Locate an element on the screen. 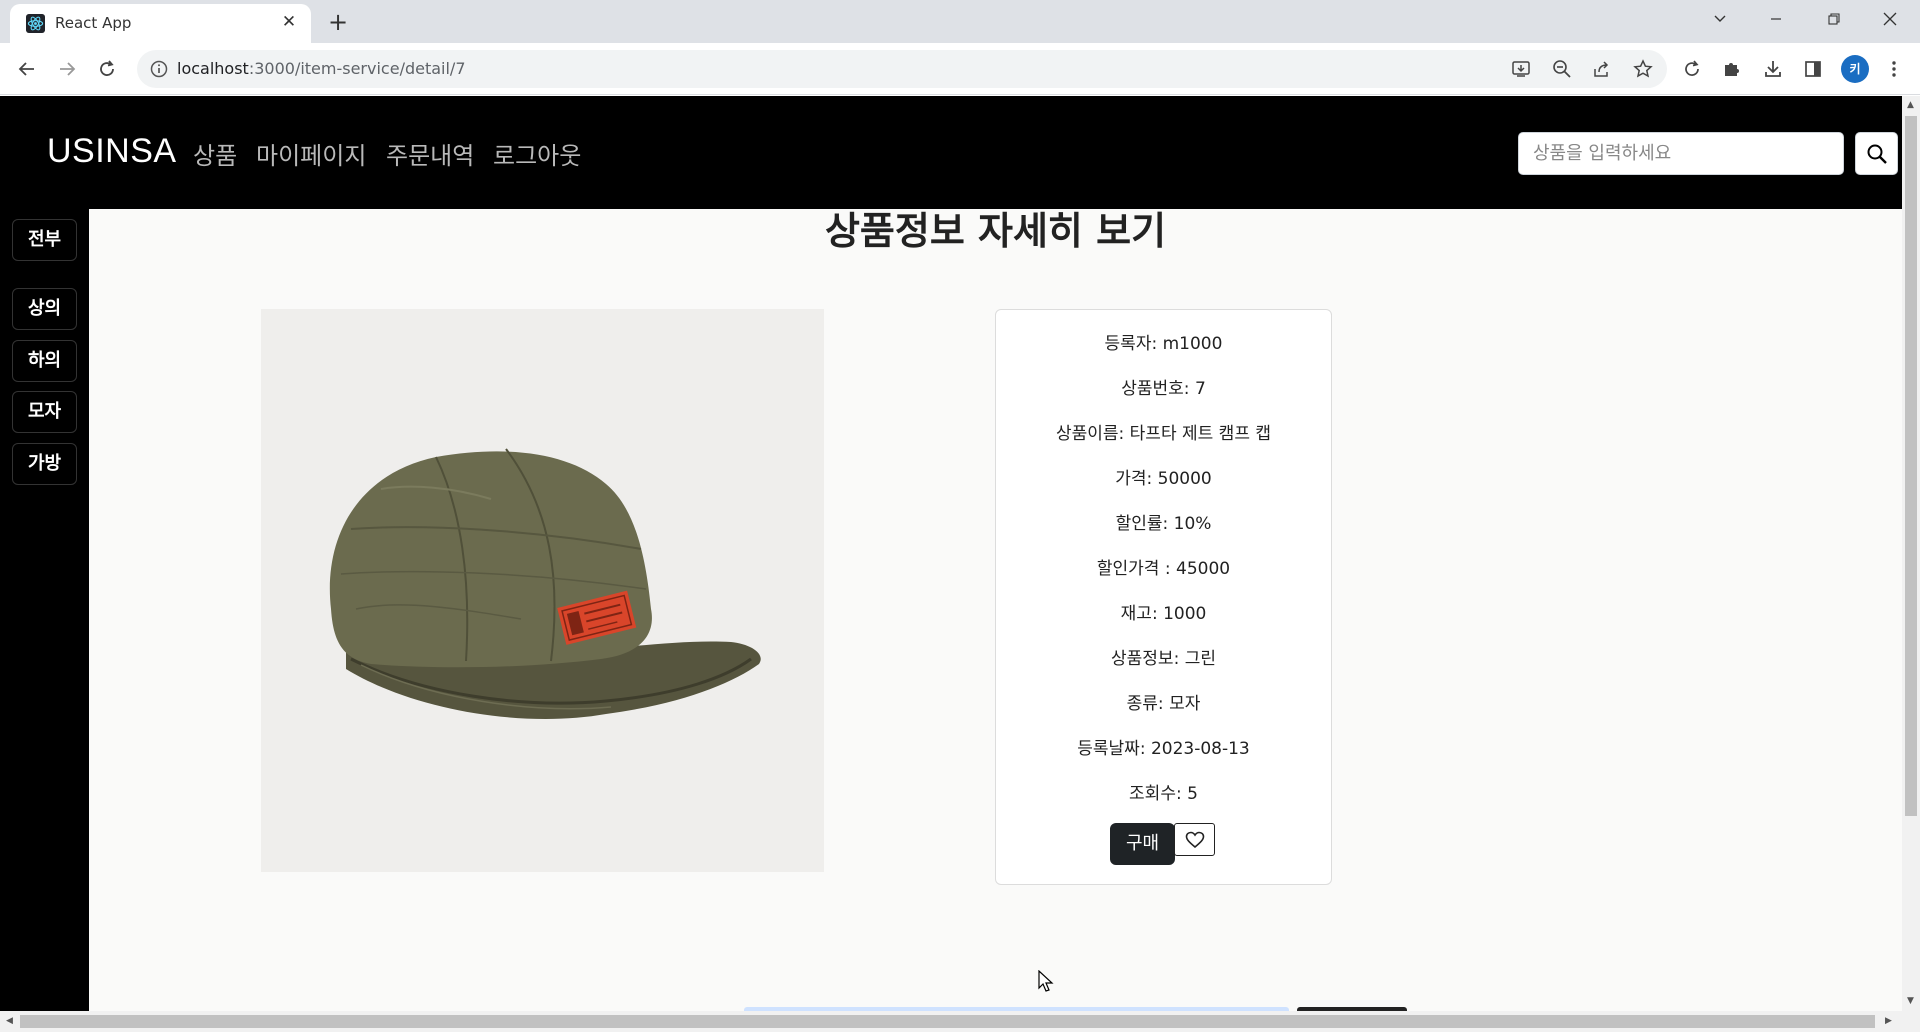 This screenshot has height=1032, width=1920. url-text: localhost:3000/item-service/detail/7 is located at coordinates (321, 68).